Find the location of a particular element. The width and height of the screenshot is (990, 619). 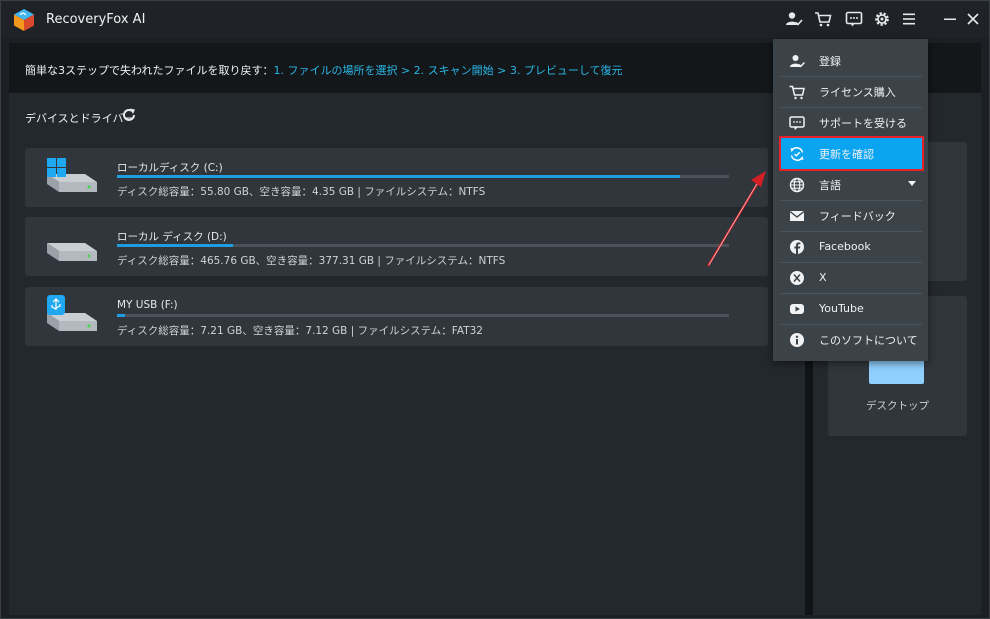

menu-item-youtube: YouTube is located at coordinates (851, 308).